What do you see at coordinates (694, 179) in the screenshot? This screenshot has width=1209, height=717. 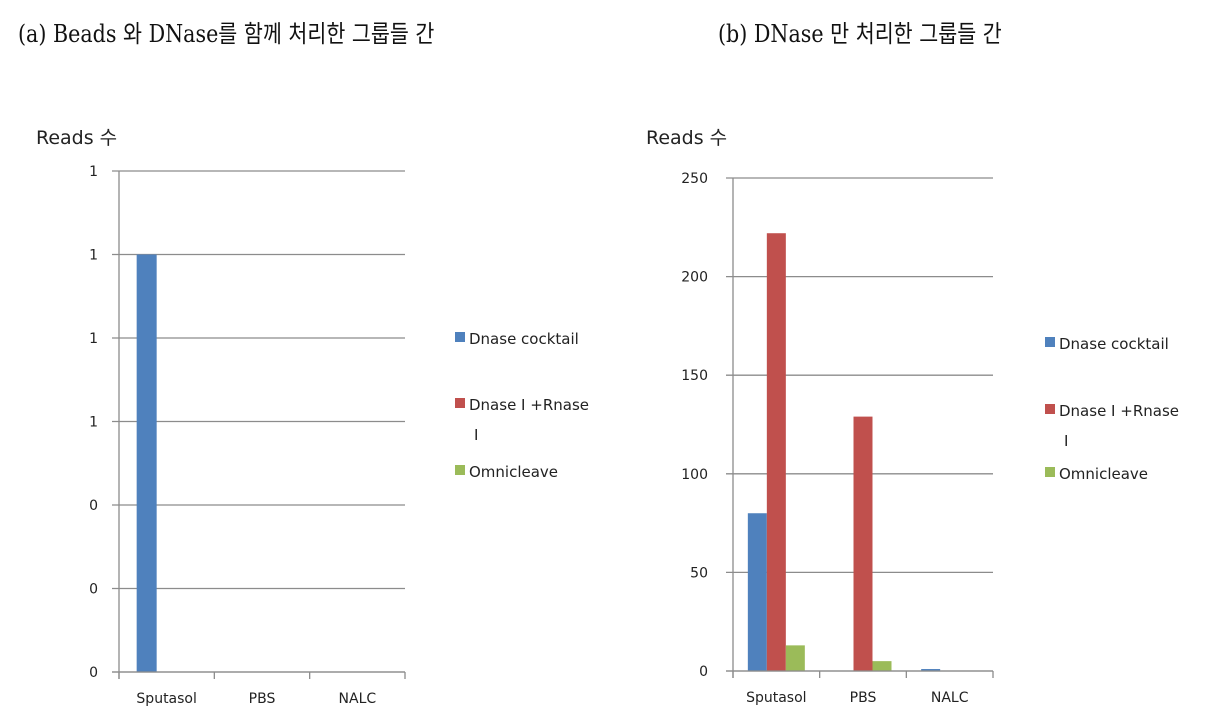 I see `y-tick-label-b: 250` at bounding box center [694, 179].